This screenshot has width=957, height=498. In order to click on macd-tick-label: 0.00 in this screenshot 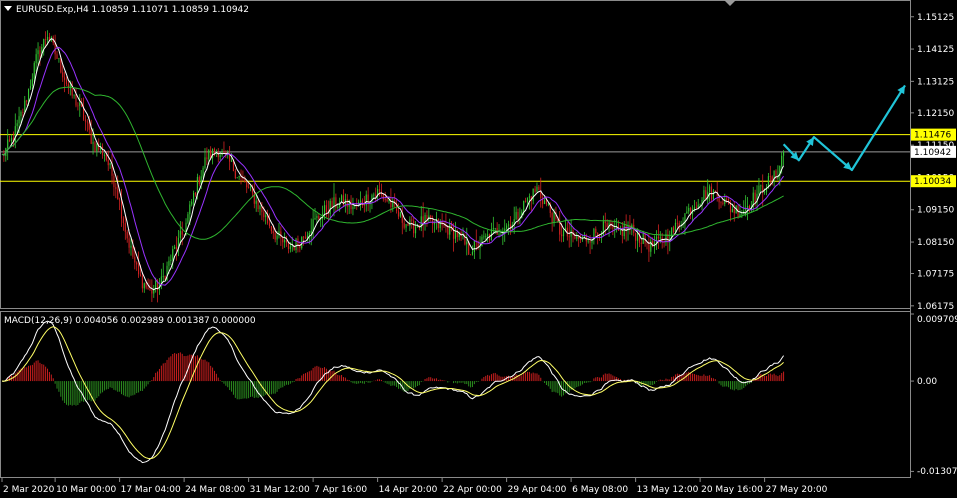, I will do `click(927, 382)`.